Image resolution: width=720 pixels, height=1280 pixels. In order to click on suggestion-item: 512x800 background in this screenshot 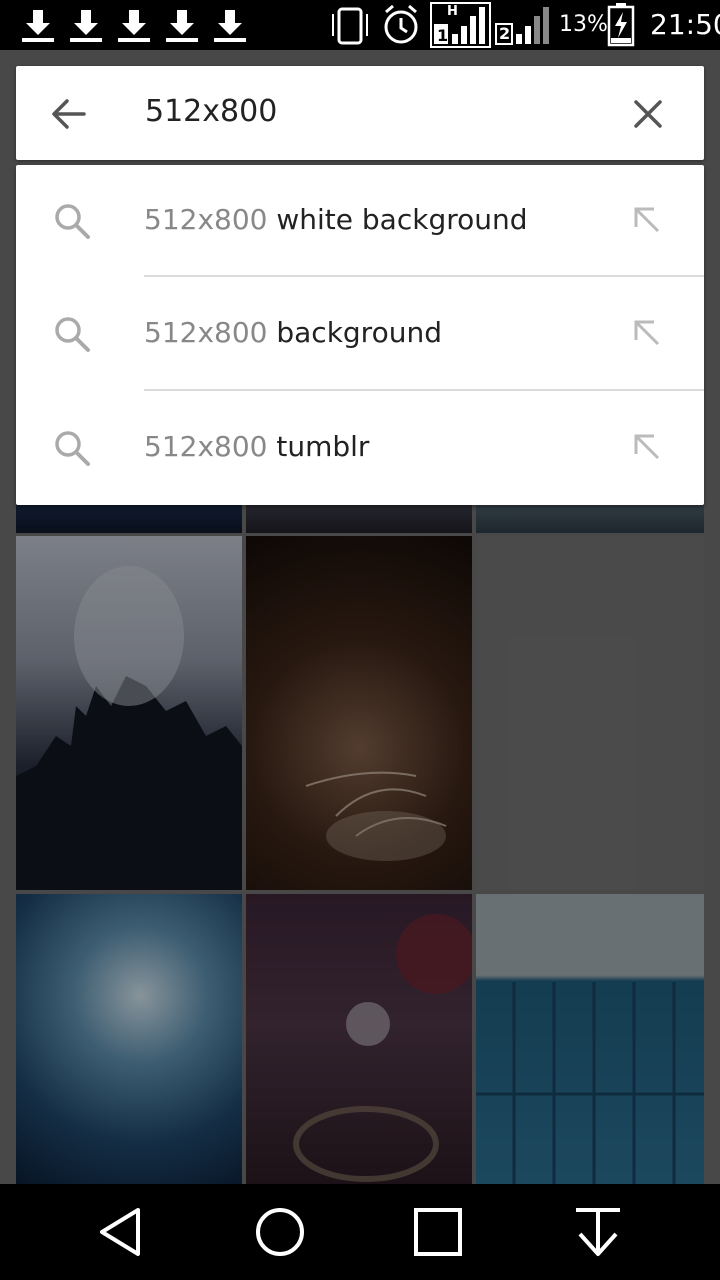, I will do `click(360, 334)`.